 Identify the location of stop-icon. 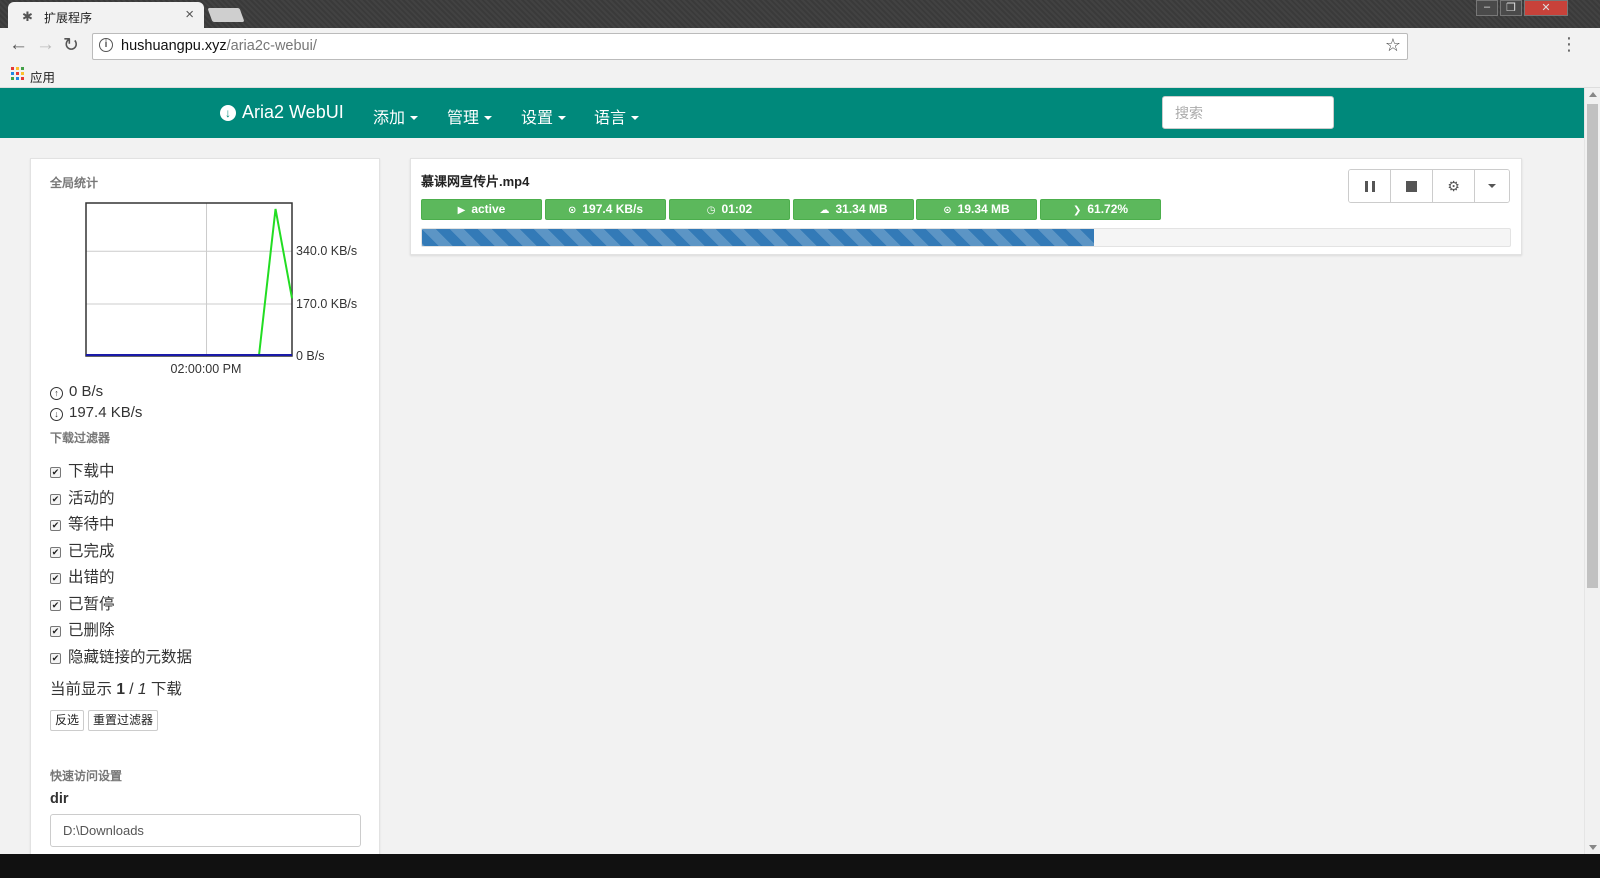
(1411, 186).